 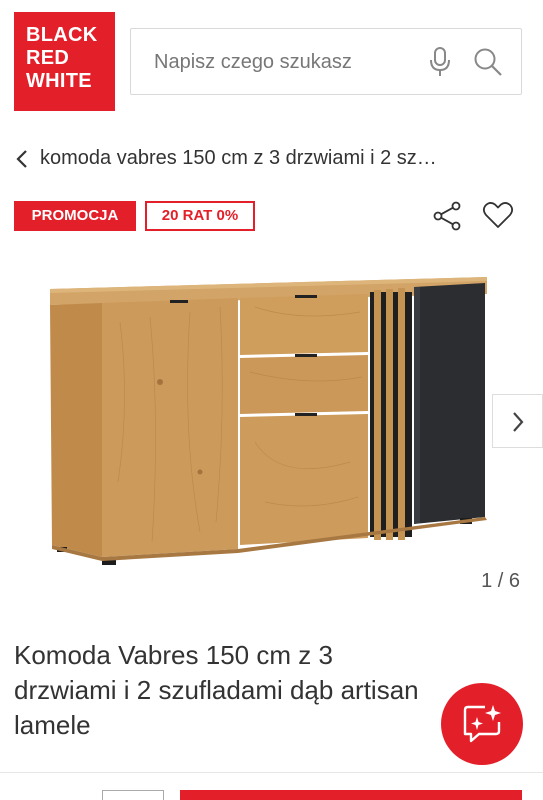 I want to click on search-input: Napisz czego szukasz, so click(x=253, y=62).